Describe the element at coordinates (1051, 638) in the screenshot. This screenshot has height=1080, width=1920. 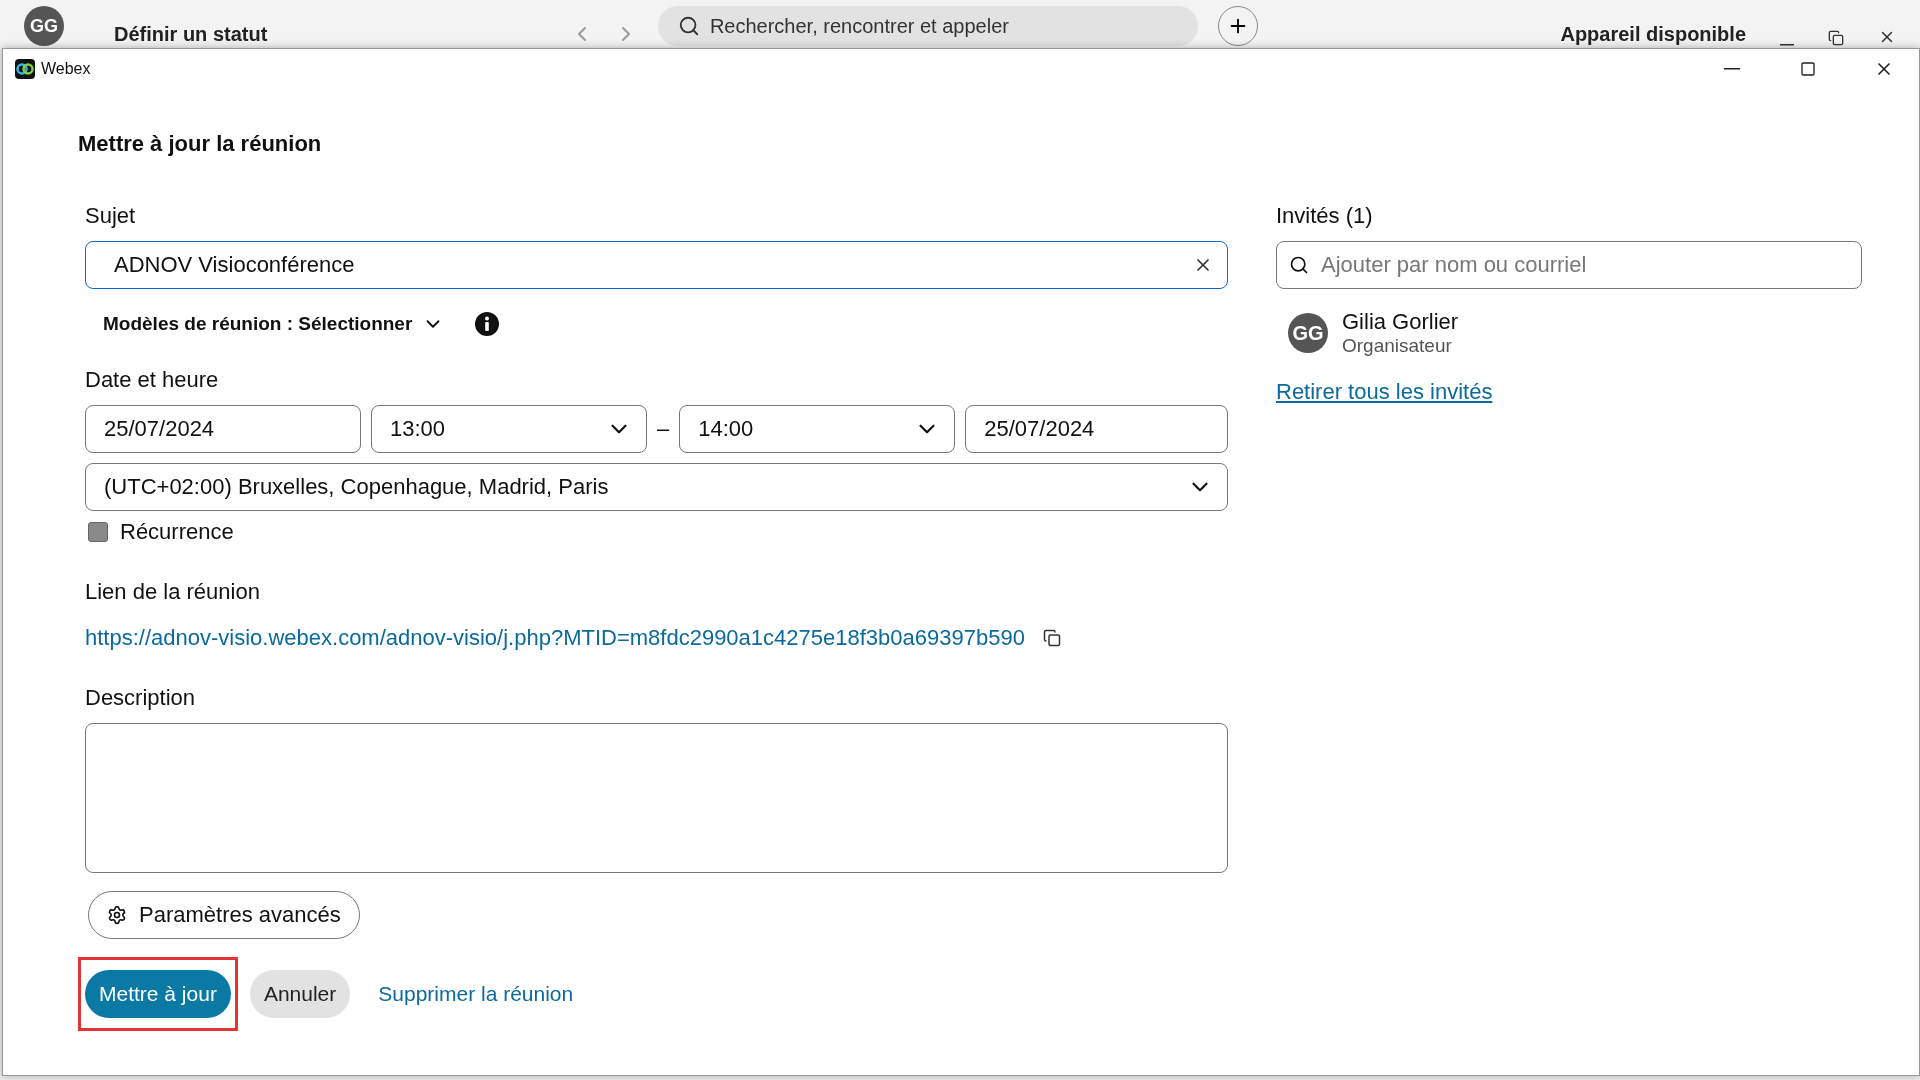
I see `copy-icon` at that location.